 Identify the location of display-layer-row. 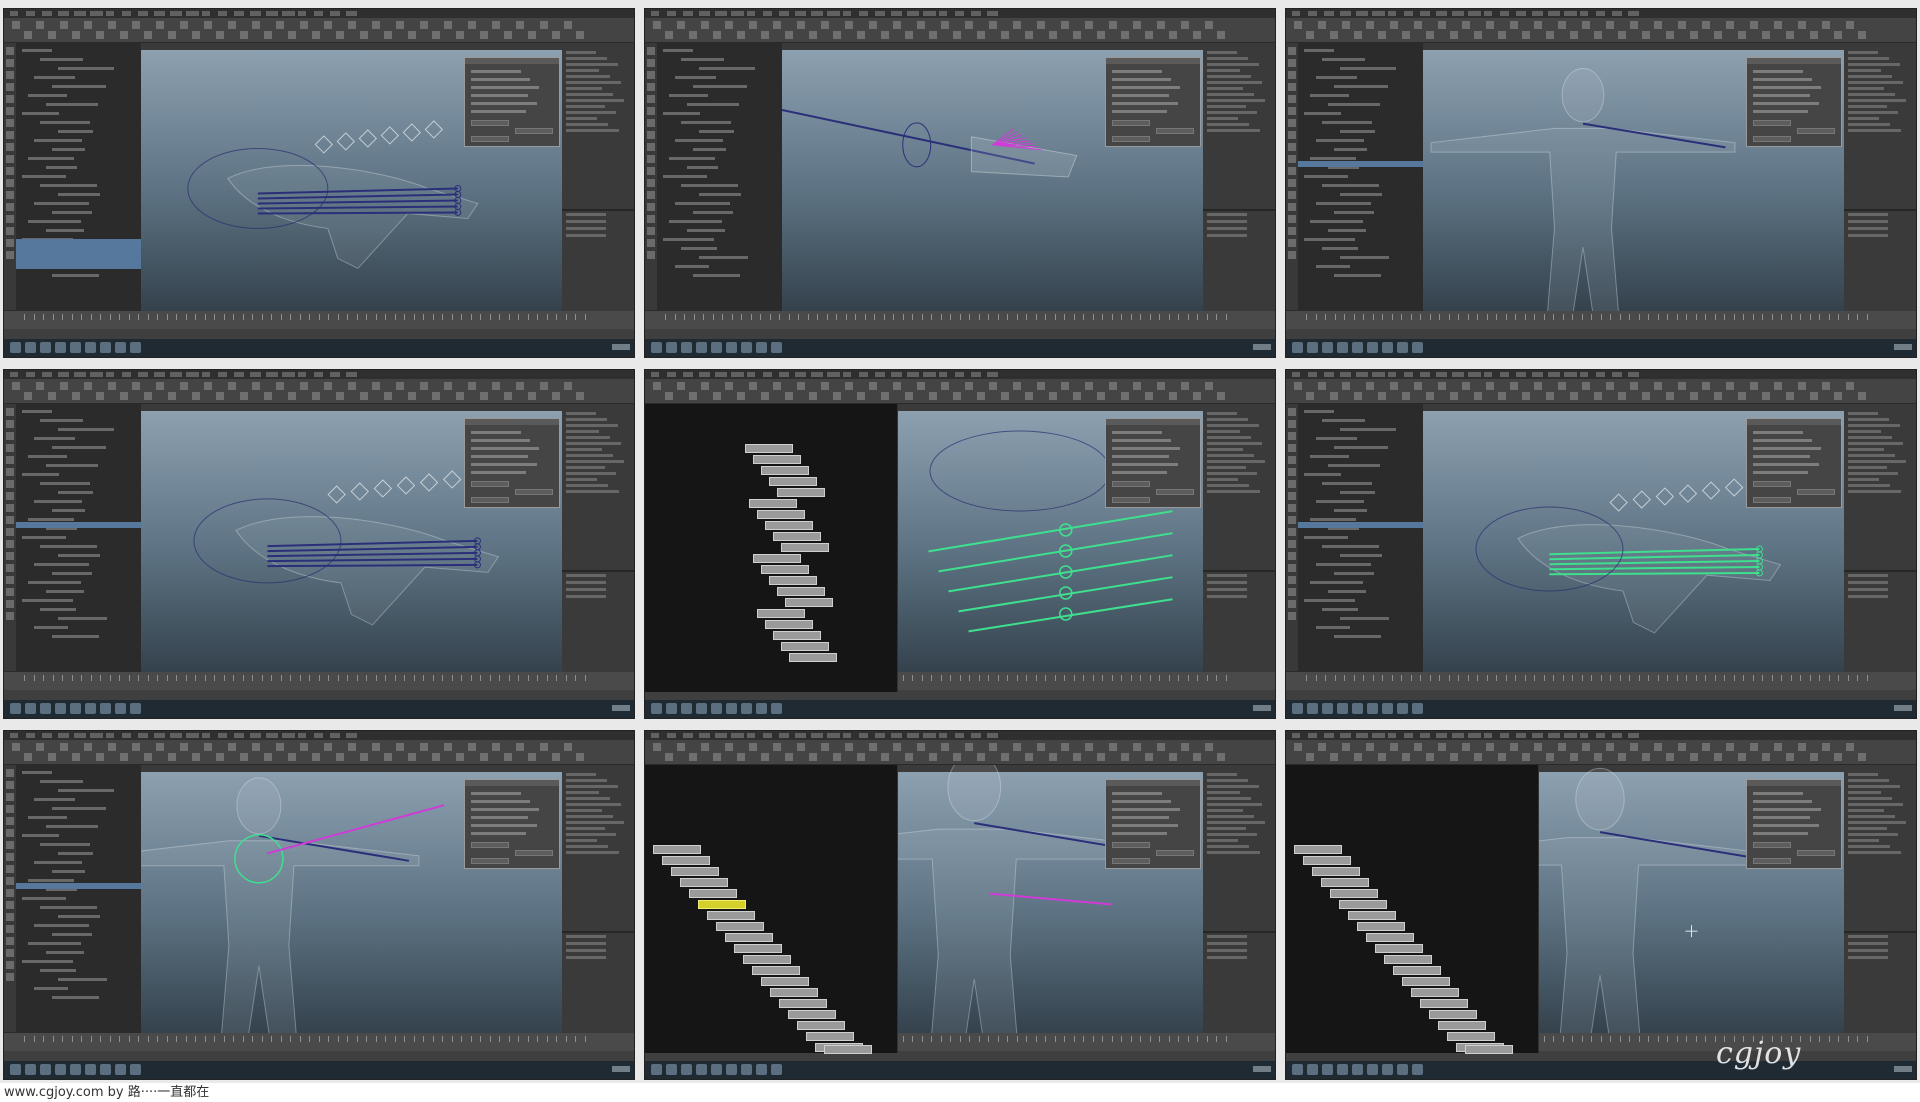
(586, 214).